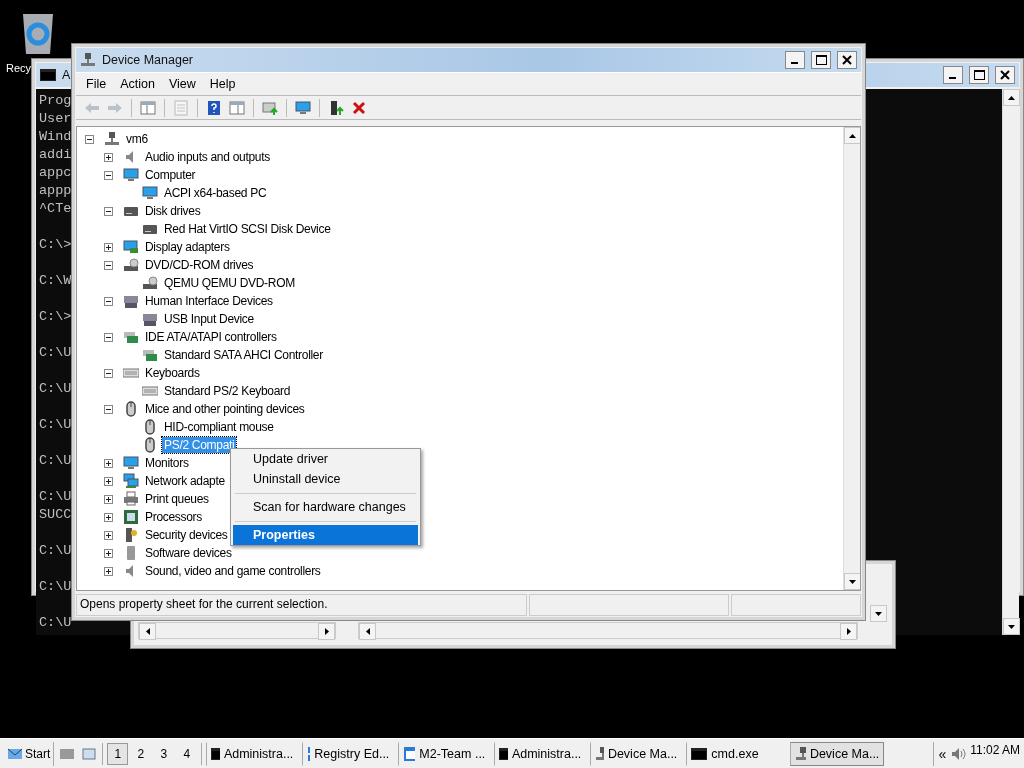 Image resolution: width=1024 pixels, height=768 pixels. I want to click on menu-item: Help, so click(222, 84).